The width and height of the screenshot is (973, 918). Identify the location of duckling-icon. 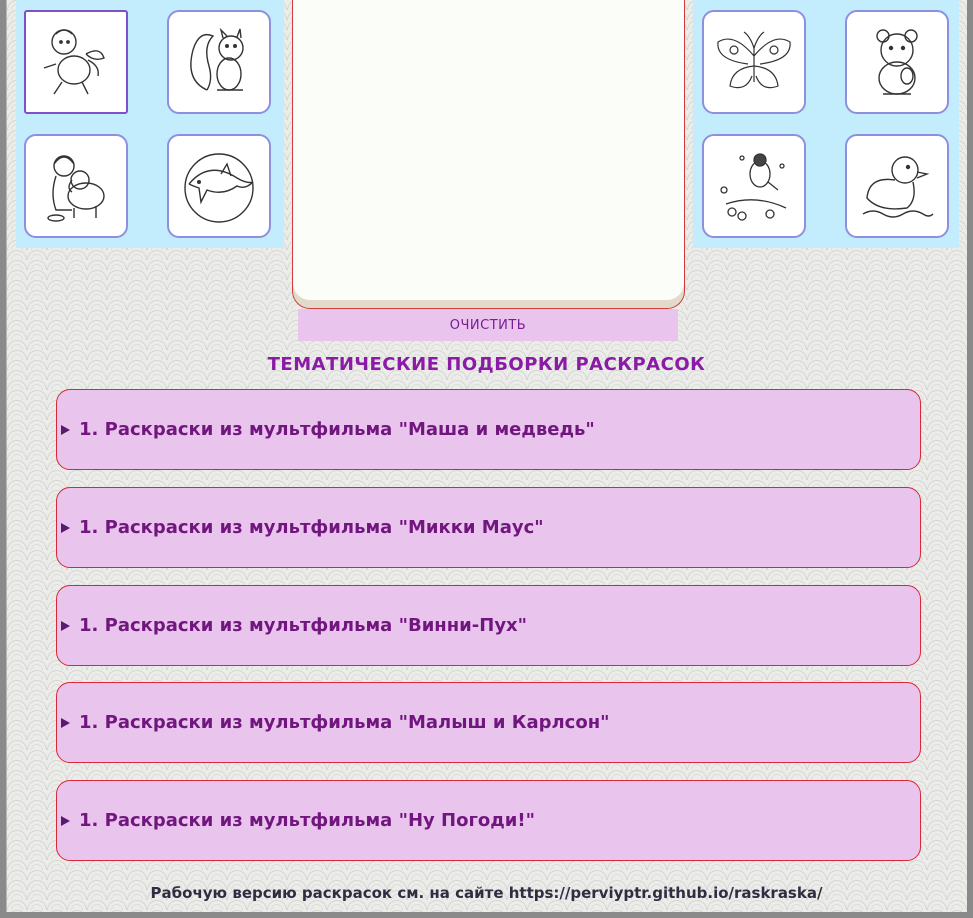
(898, 187).